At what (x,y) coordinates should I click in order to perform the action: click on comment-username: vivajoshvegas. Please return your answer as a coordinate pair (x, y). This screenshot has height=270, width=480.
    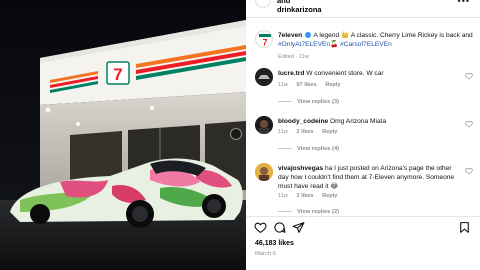
    Looking at the image, I should click on (300, 168).